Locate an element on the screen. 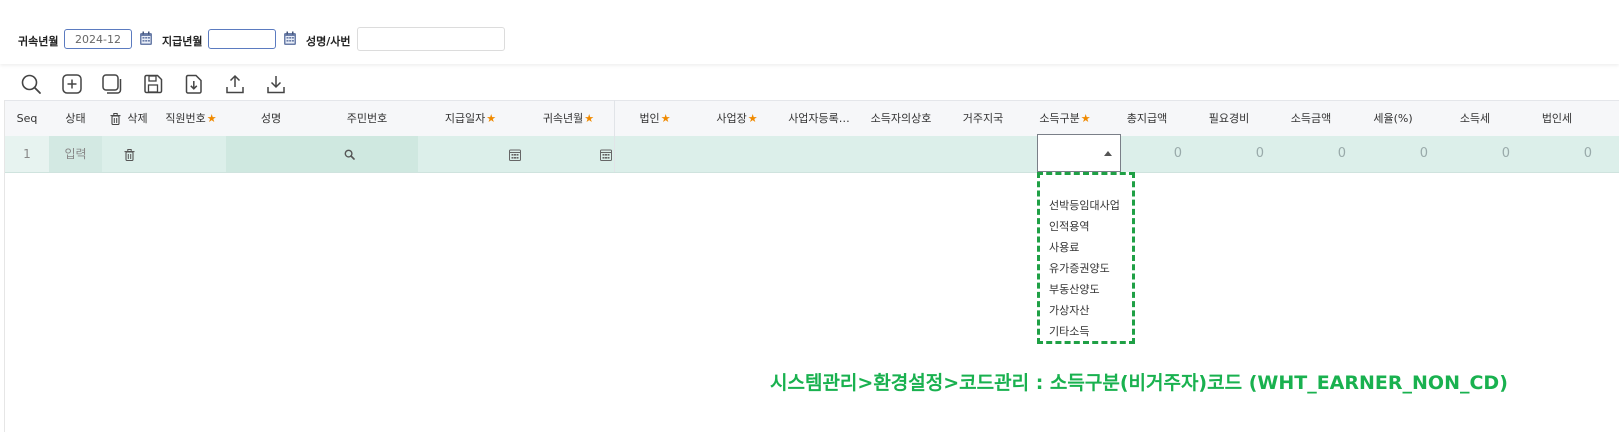 The width and height of the screenshot is (1619, 432). dropdown-option: 선박등임대사업 is located at coordinates (1086, 205).